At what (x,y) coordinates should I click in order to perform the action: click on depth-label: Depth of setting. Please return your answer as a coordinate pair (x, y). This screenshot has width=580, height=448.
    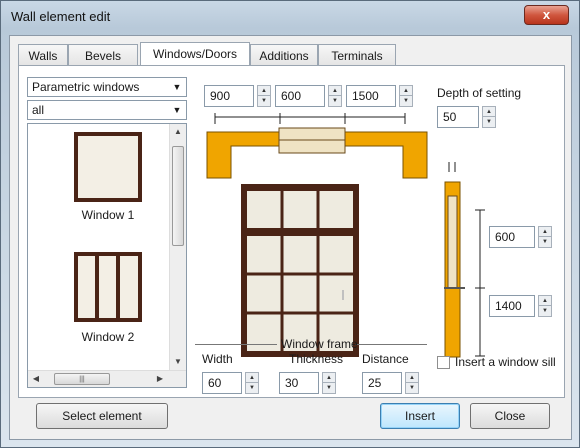
    Looking at the image, I should click on (479, 93).